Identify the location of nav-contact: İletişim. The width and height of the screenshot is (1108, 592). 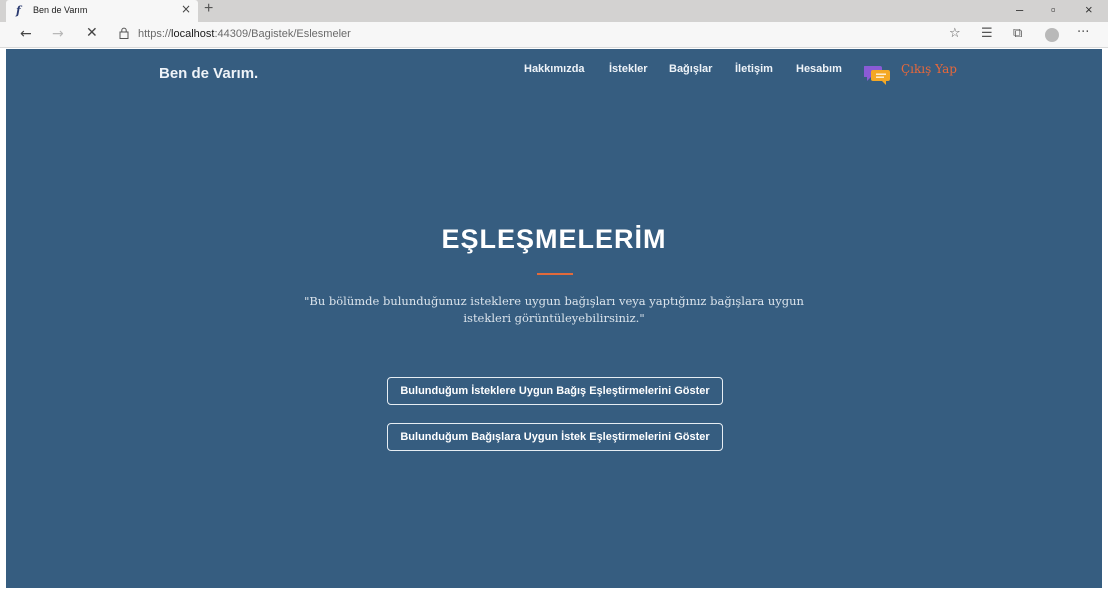
(754, 69).